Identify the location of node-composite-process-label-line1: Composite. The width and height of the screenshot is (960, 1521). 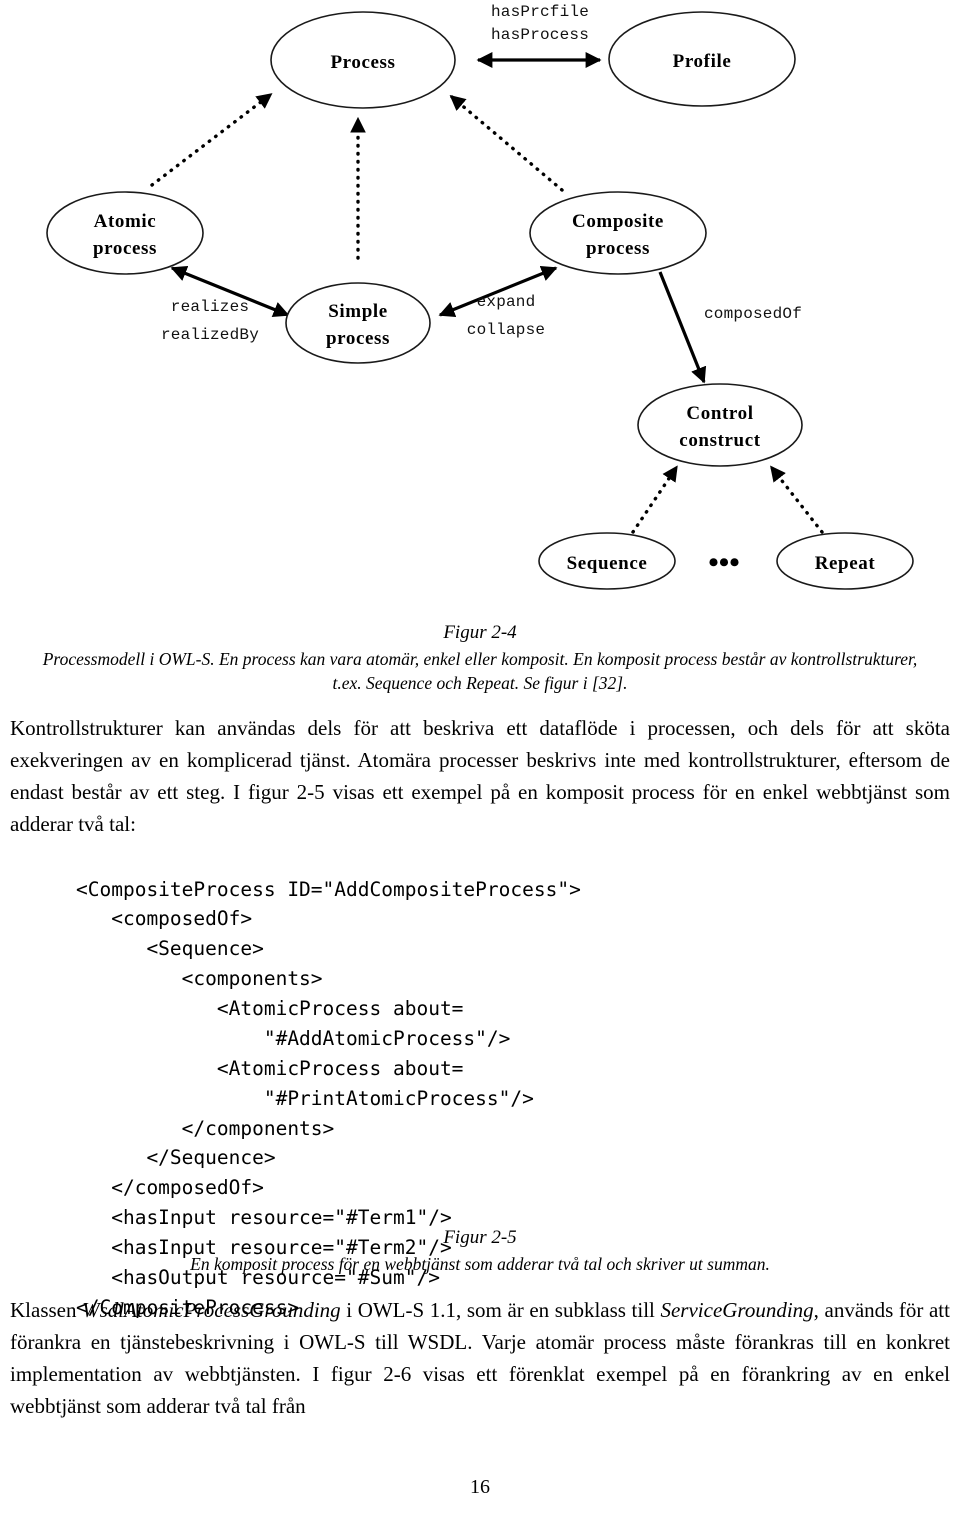
(618, 221).